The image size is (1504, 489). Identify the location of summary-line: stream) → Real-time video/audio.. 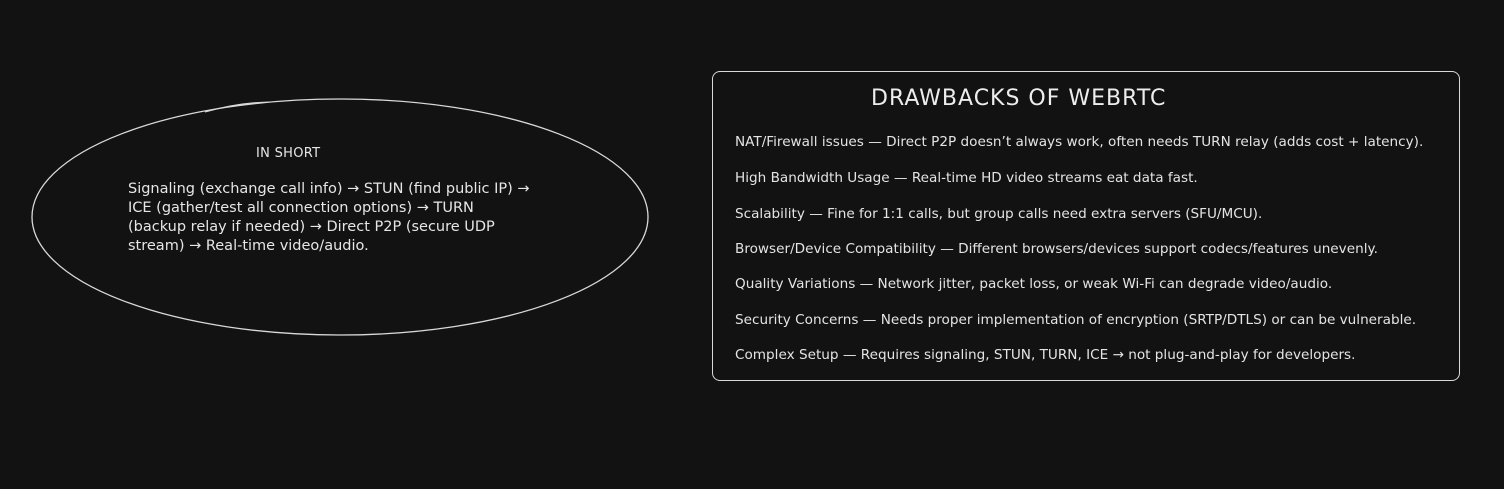
(248, 246).